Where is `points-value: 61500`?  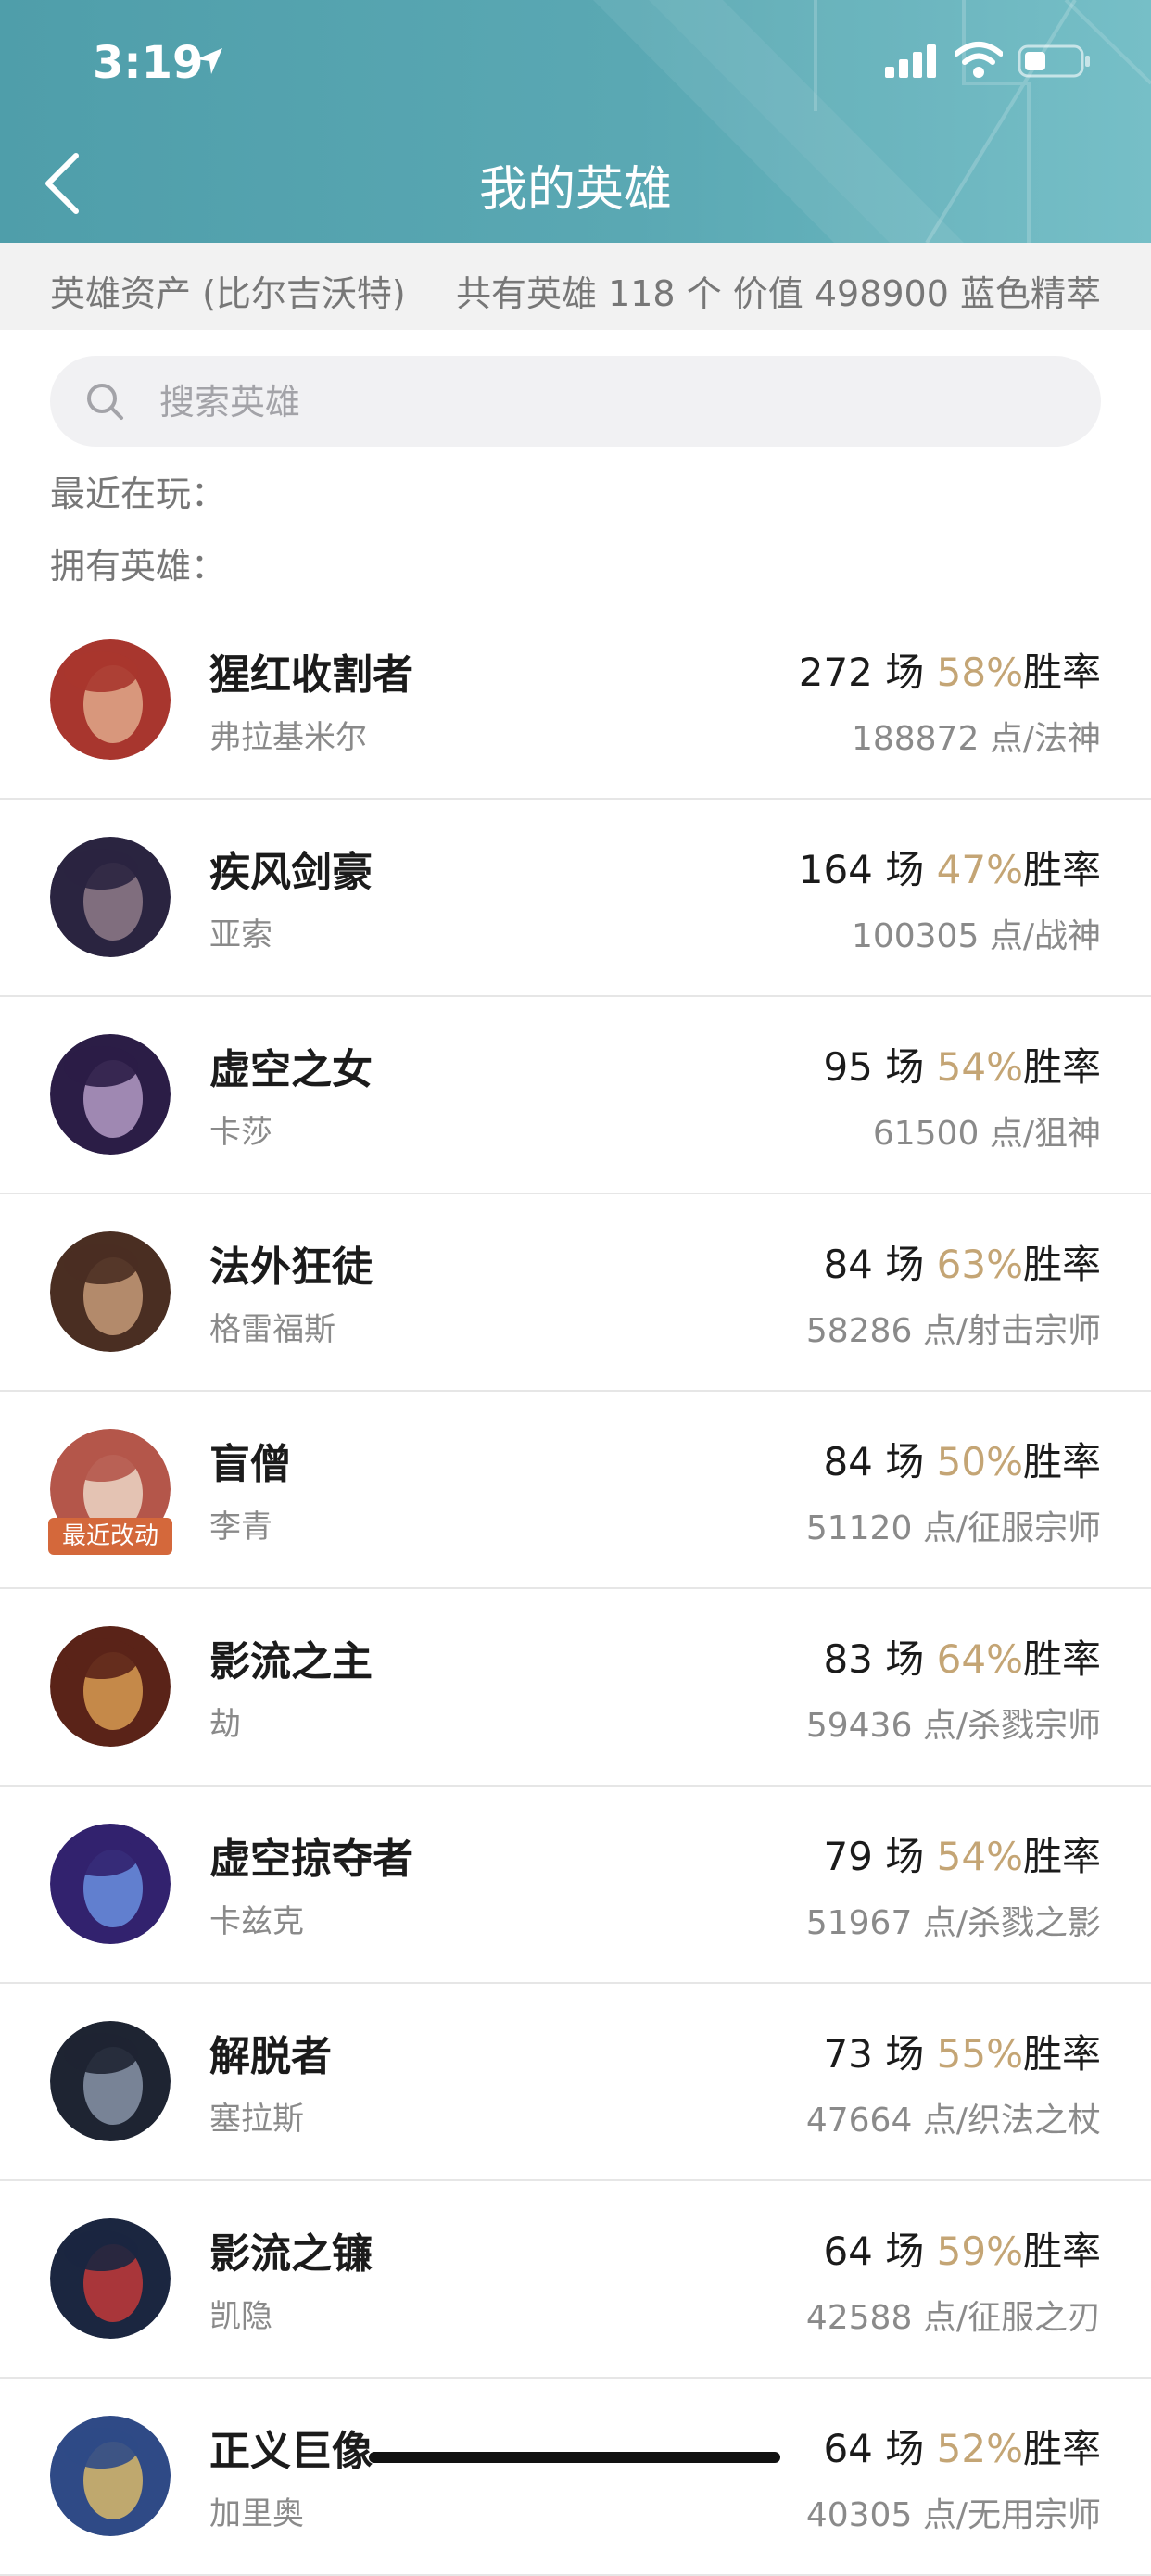
points-value: 61500 is located at coordinates (926, 1134).